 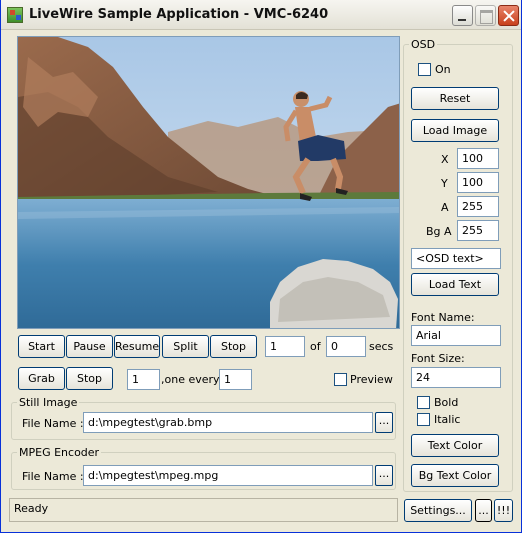 I want to click on osd-text-field: <OSD text>, so click(x=456, y=258).